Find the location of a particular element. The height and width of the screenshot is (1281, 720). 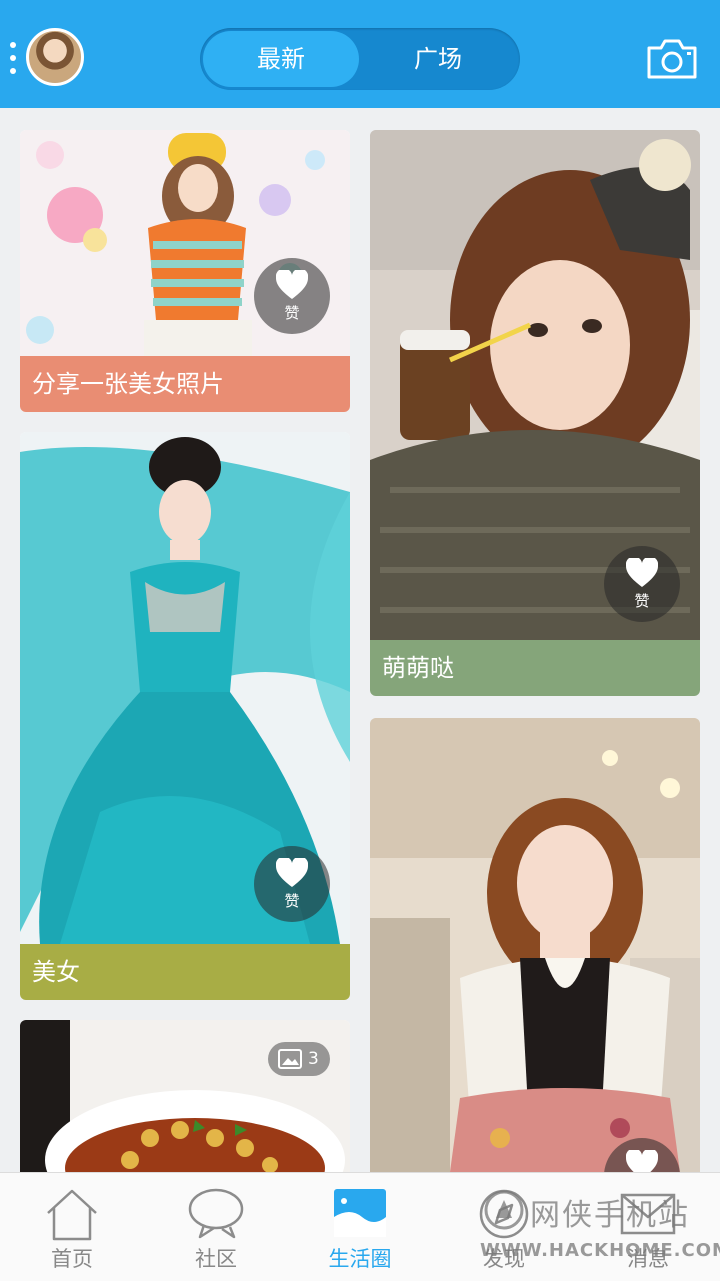

post-card: 赞 分享一张美女照片 is located at coordinates (185, 271).